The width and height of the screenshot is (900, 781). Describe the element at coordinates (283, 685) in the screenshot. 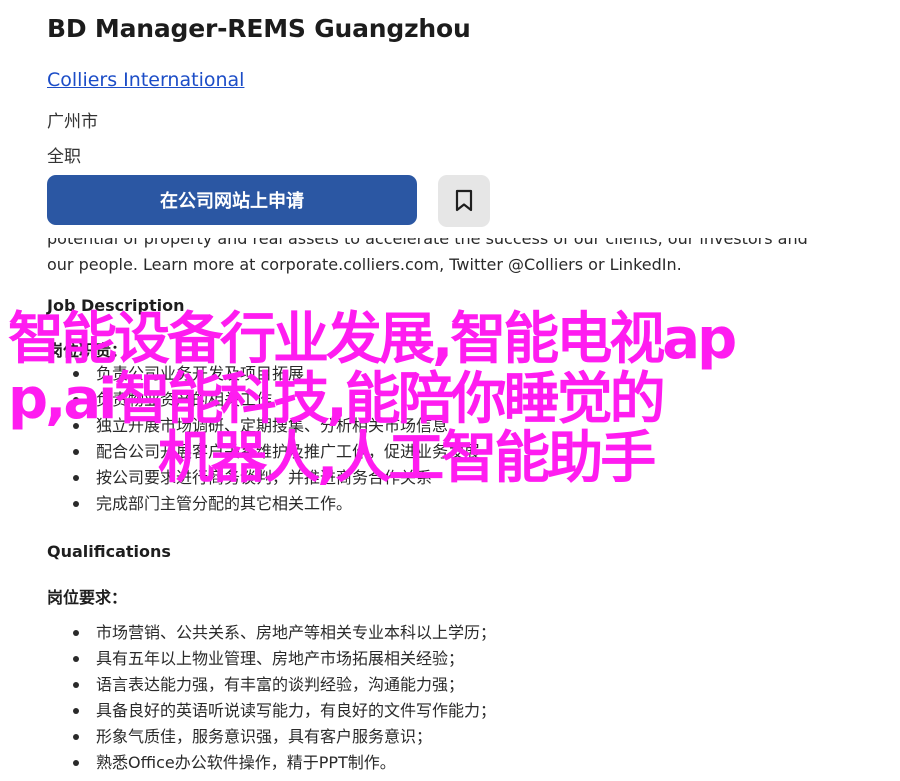

I see `list-item: 语言表达能力强，有丰富的谈判经验，沟通能力强；` at that location.